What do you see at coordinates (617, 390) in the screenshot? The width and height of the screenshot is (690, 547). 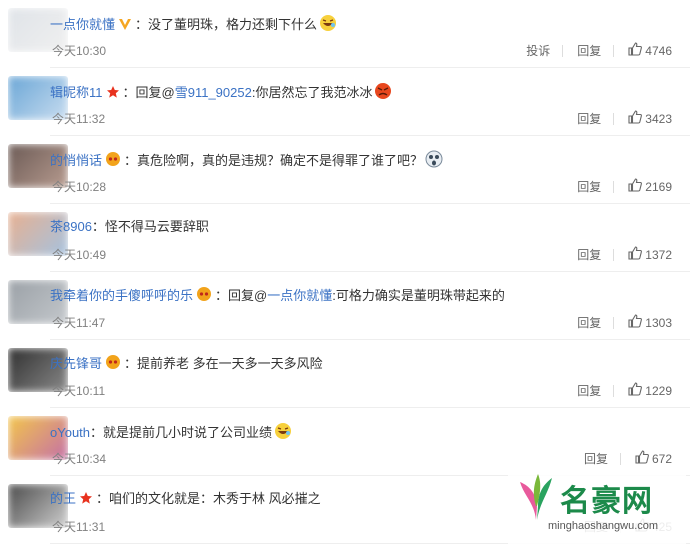 I see `comment-actions: 回复 1229` at bounding box center [617, 390].